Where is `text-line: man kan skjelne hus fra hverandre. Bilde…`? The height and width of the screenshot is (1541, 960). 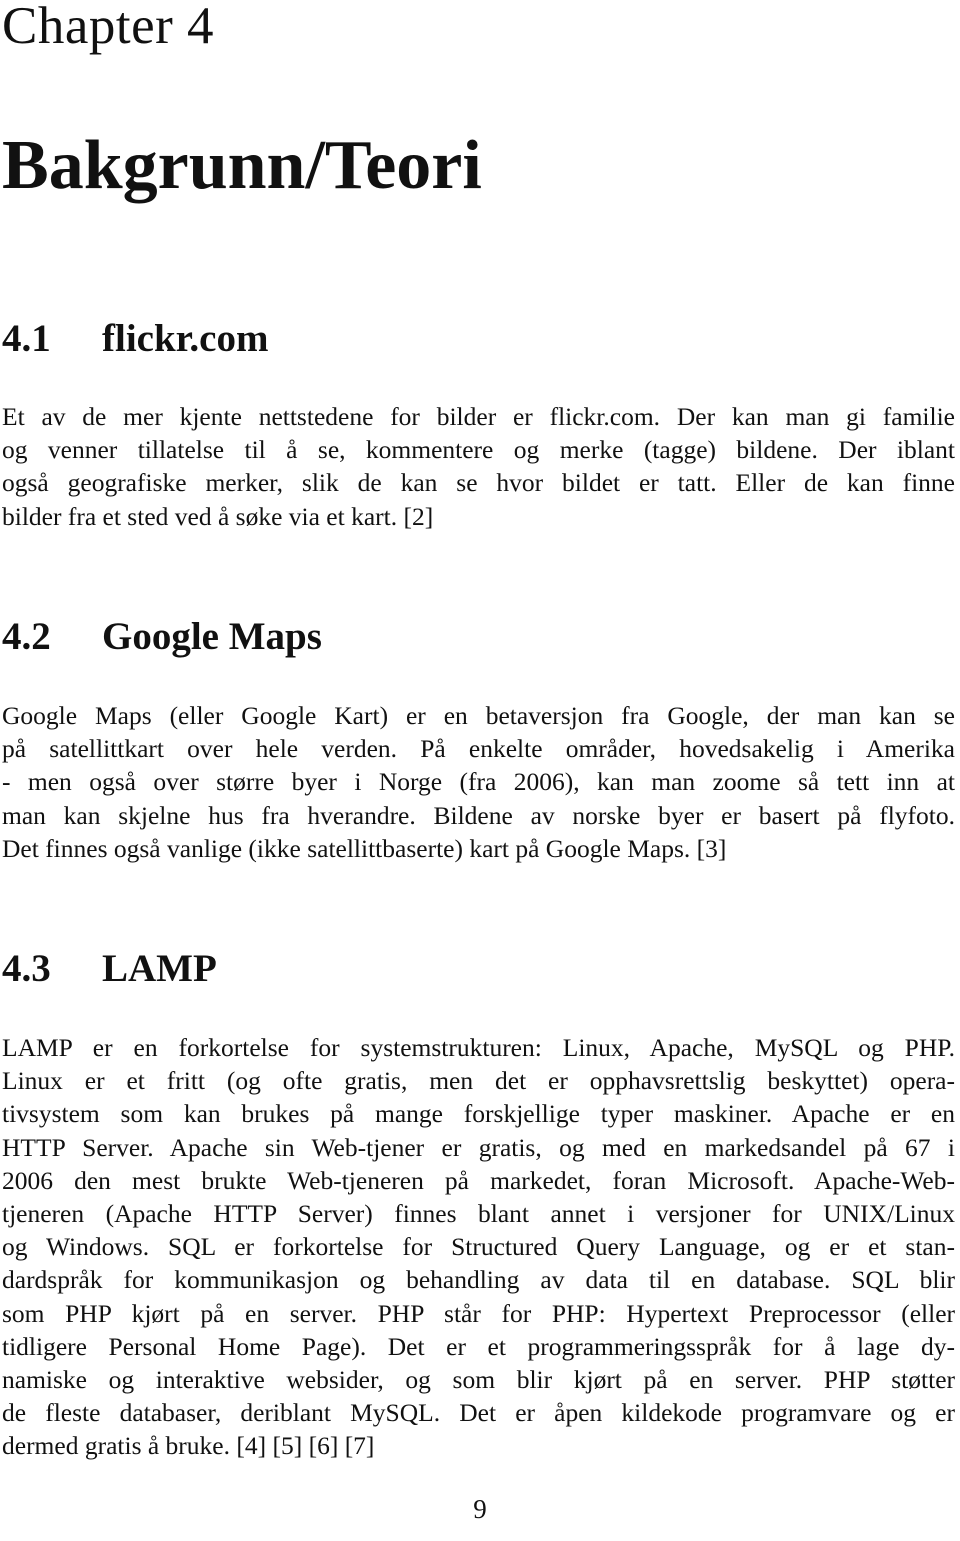
text-line: man kan skjelne hus fra hverandre. Bilde… is located at coordinates (478, 815).